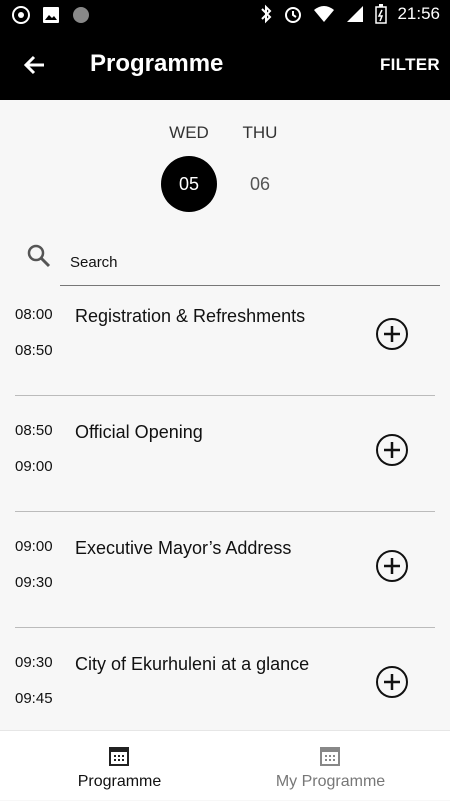  I want to click on alarm-icon, so click(293, 15).